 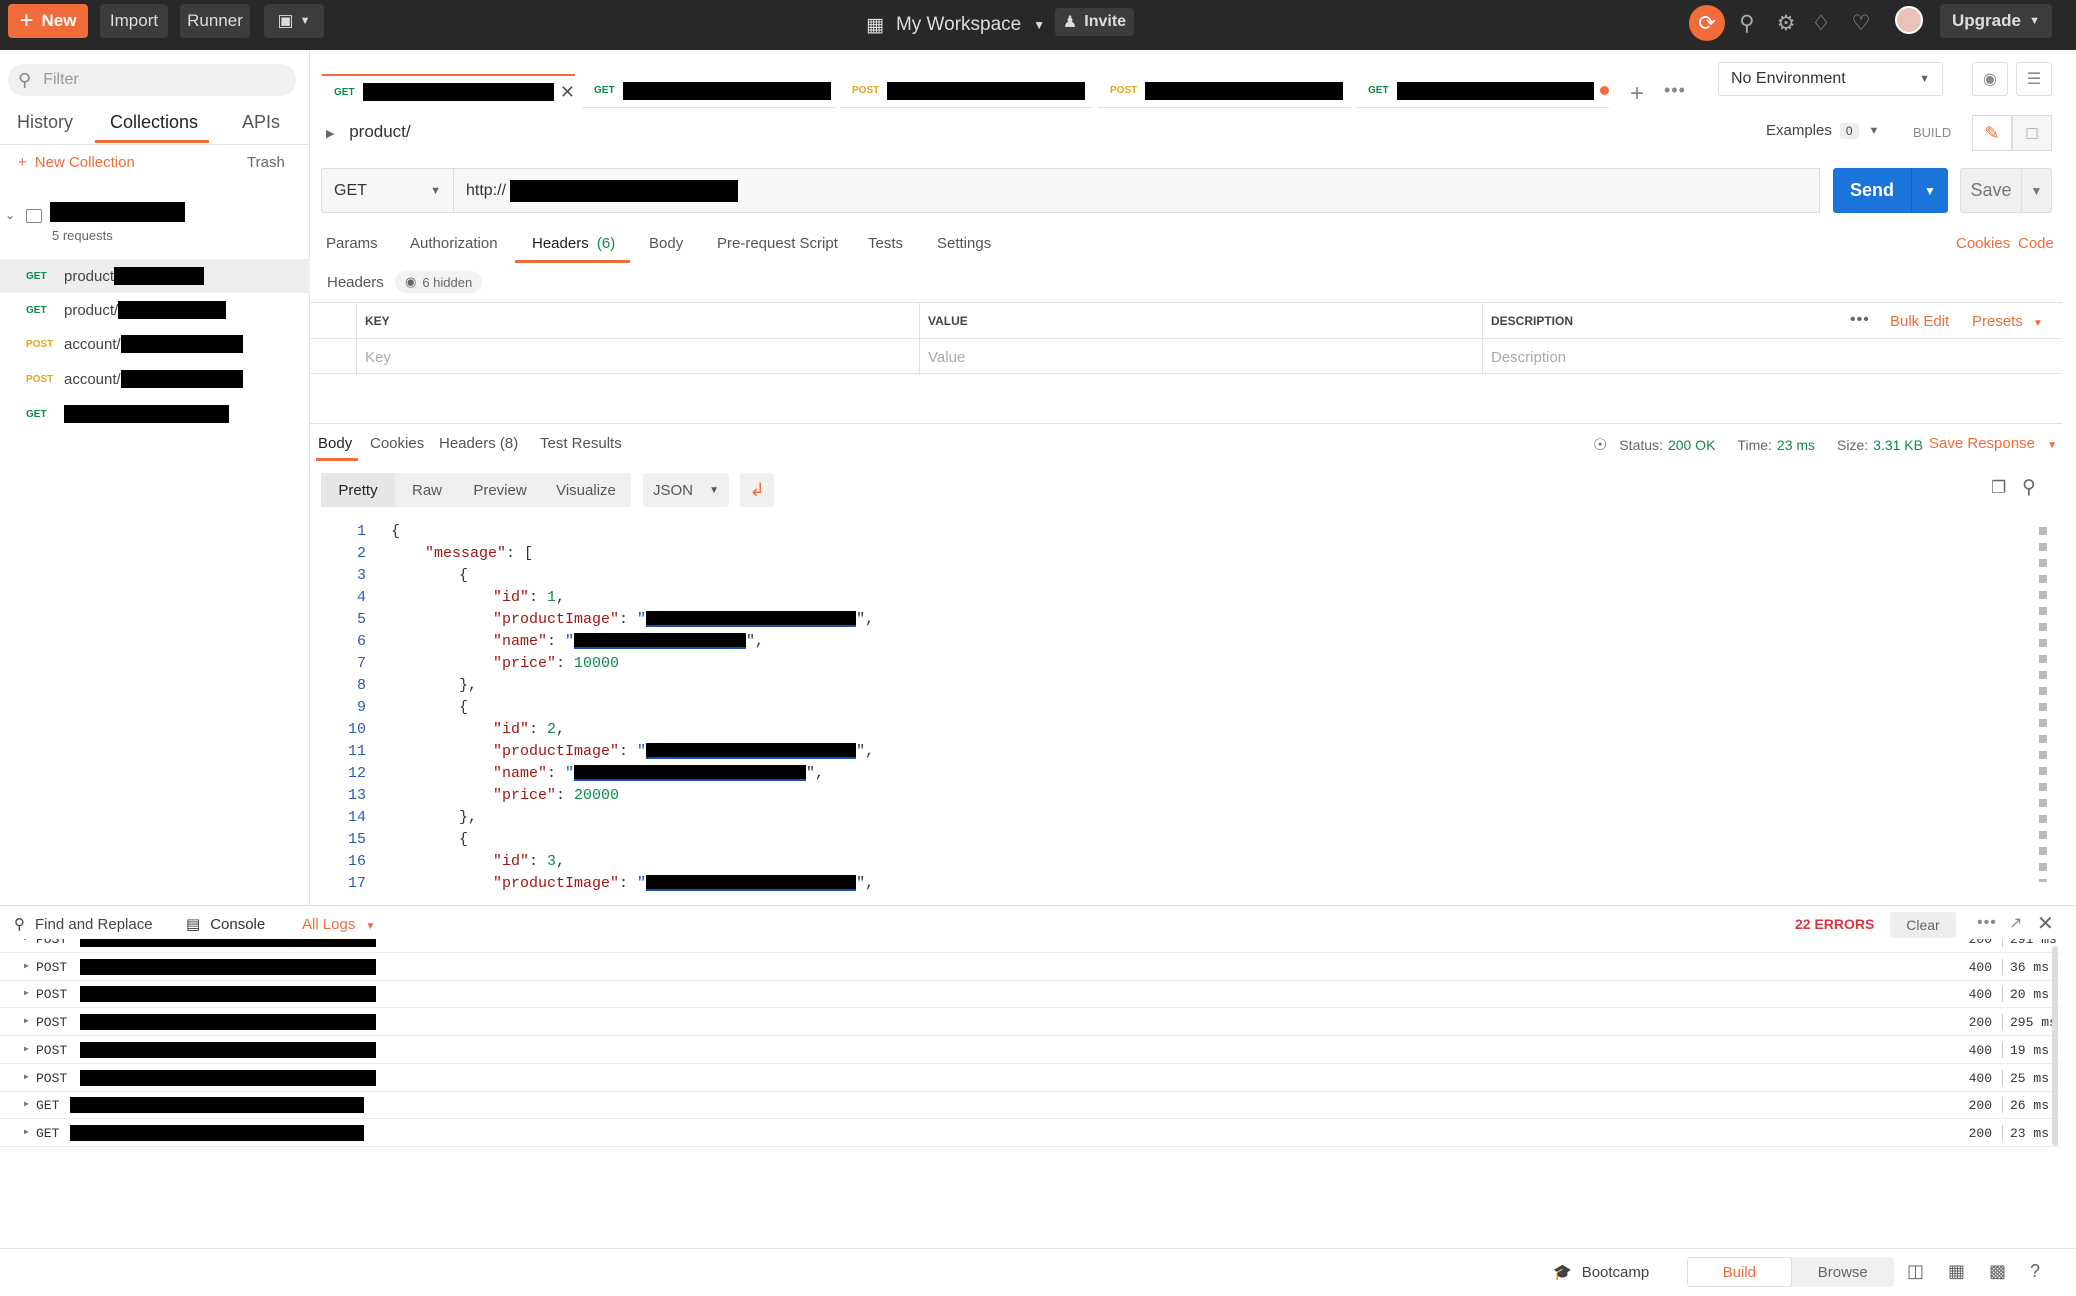 I want to click on upgrade-button: Upgrade ▼, so click(x=1996, y=21).